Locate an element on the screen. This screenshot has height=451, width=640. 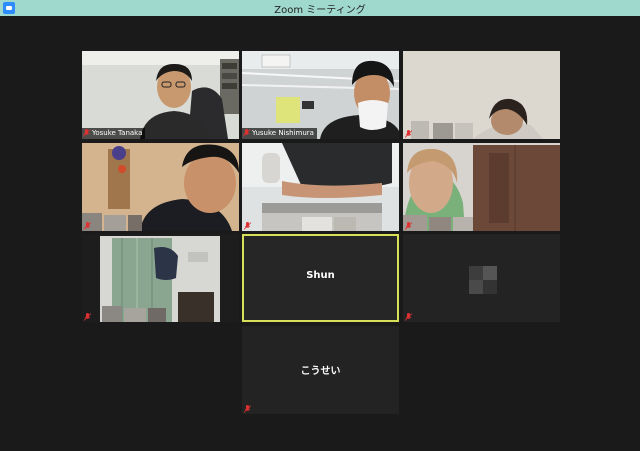
video-tile-shun-active-speaker: Shun is located at coordinates (320, 278).